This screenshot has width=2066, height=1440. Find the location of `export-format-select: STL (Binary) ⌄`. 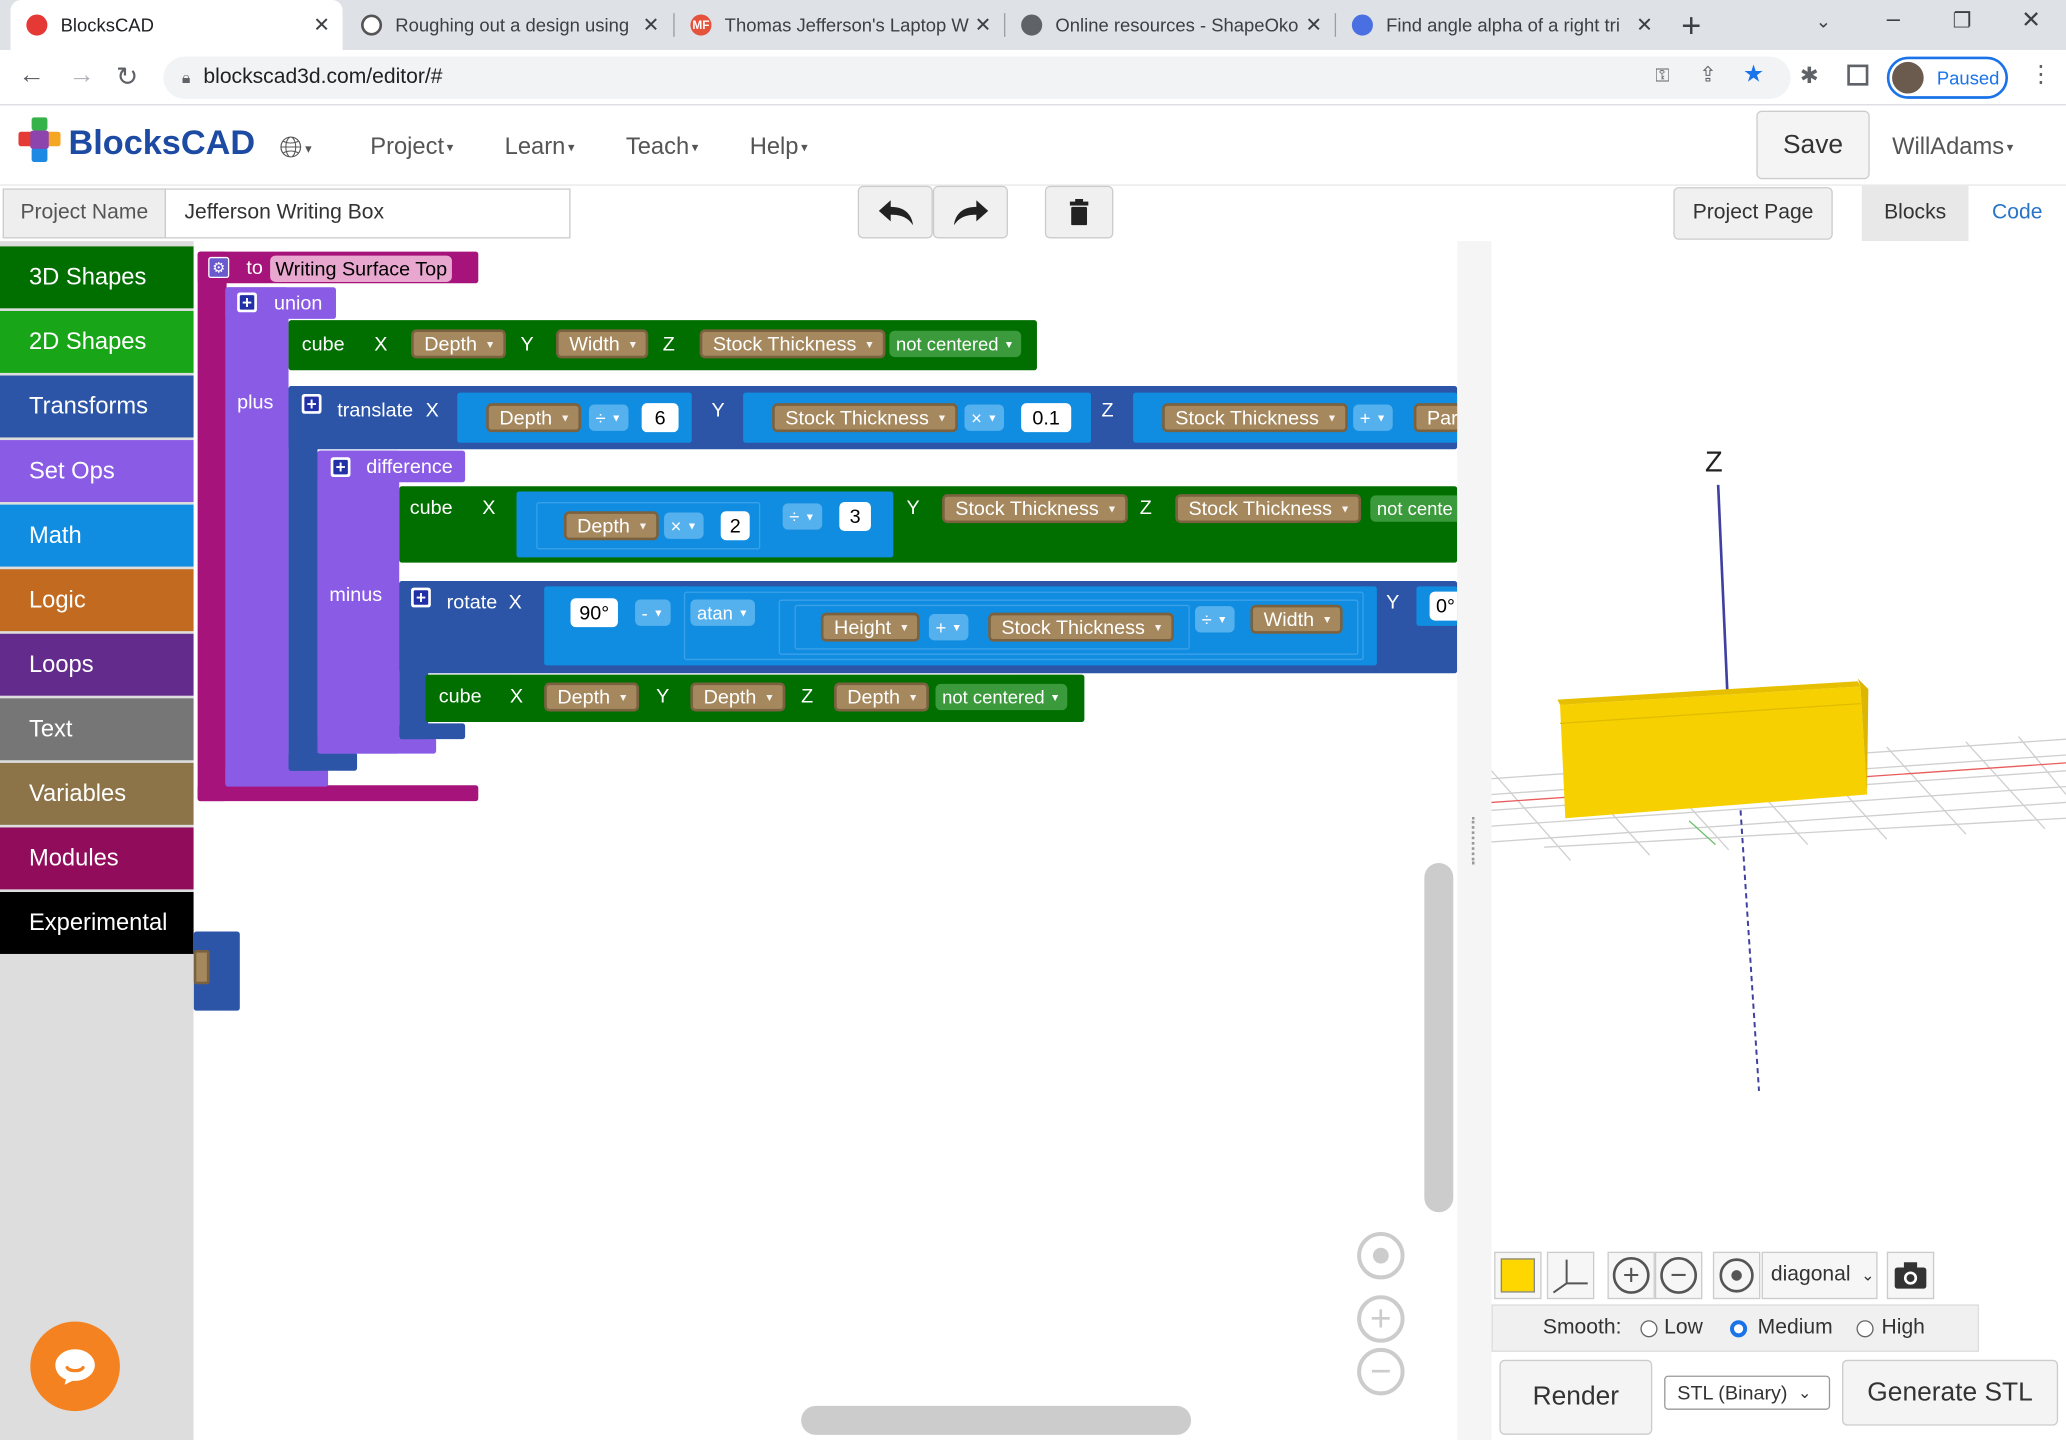

export-format-select: STL (Binary) ⌄ is located at coordinates (1747, 1392).